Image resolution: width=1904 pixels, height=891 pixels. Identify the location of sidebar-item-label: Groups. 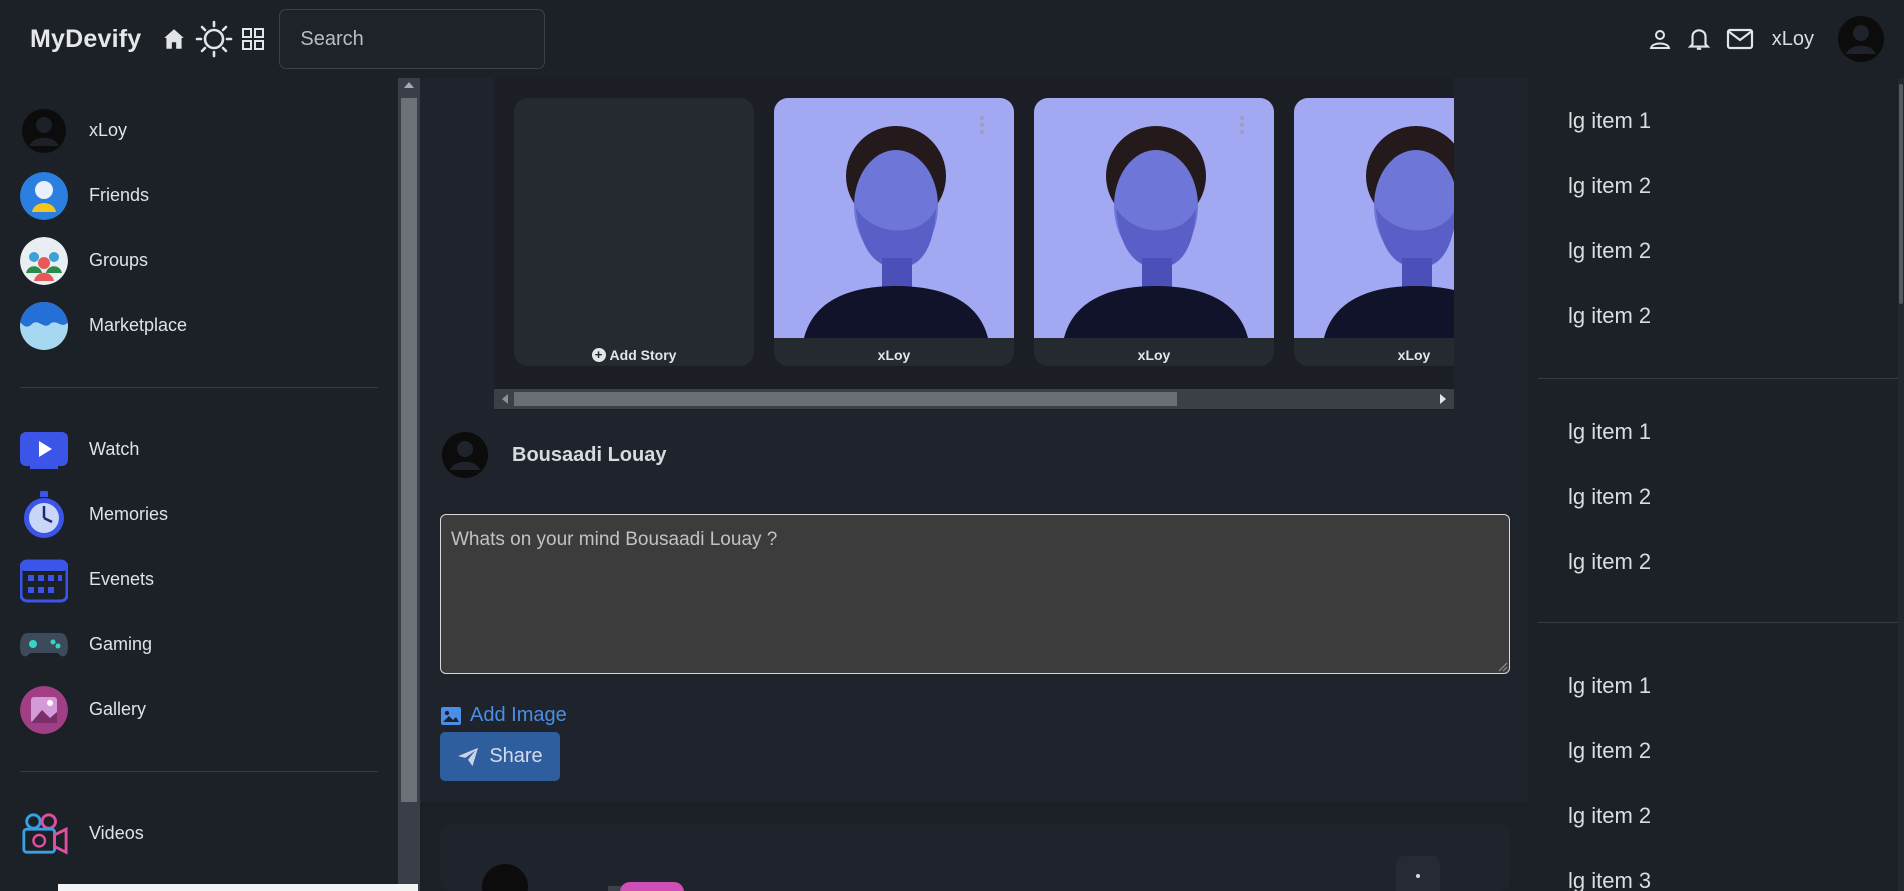
(119, 260).